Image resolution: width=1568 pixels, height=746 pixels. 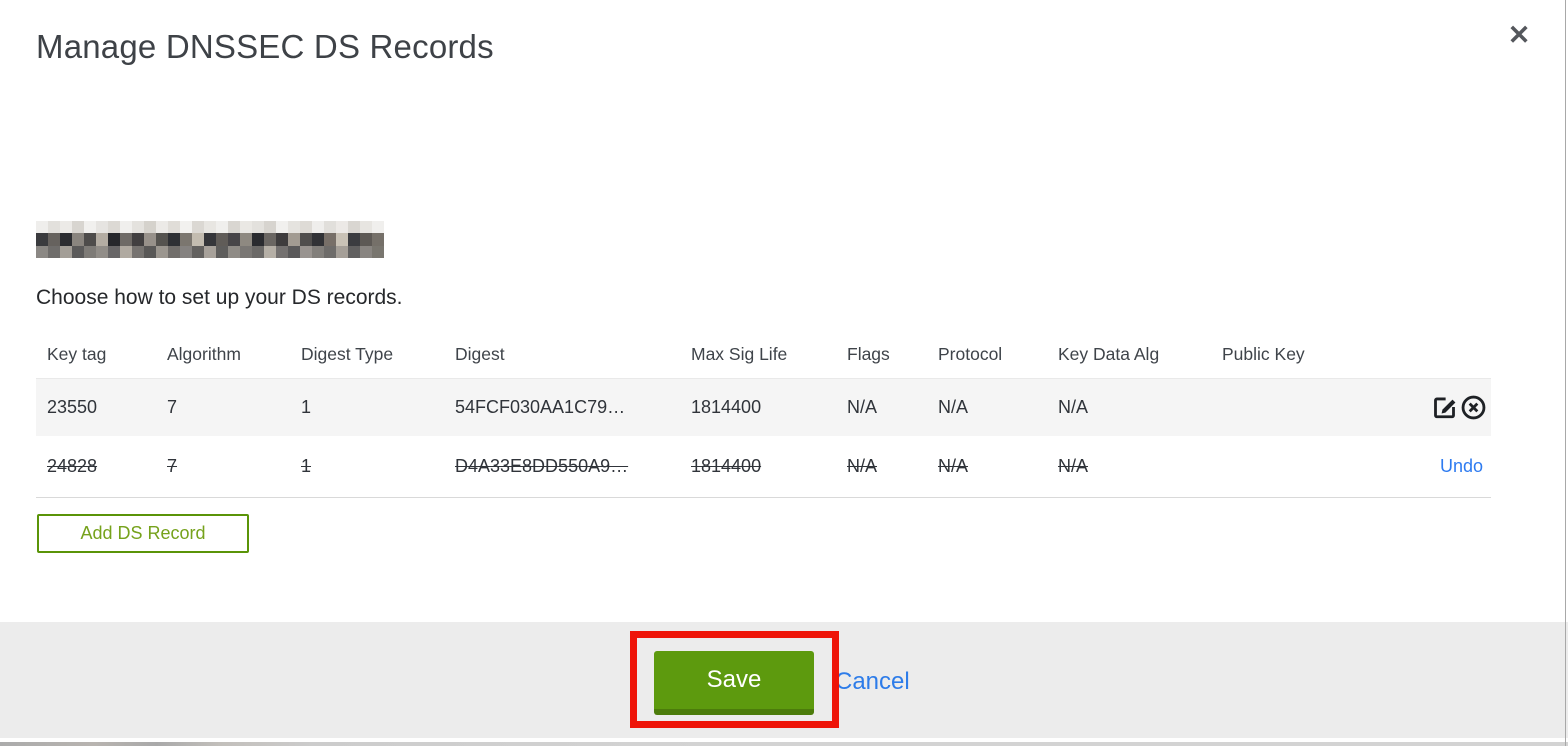 What do you see at coordinates (347, 353) in the screenshot?
I see `column-header-digest-type: Digest Type` at bounding box center [347, 353].